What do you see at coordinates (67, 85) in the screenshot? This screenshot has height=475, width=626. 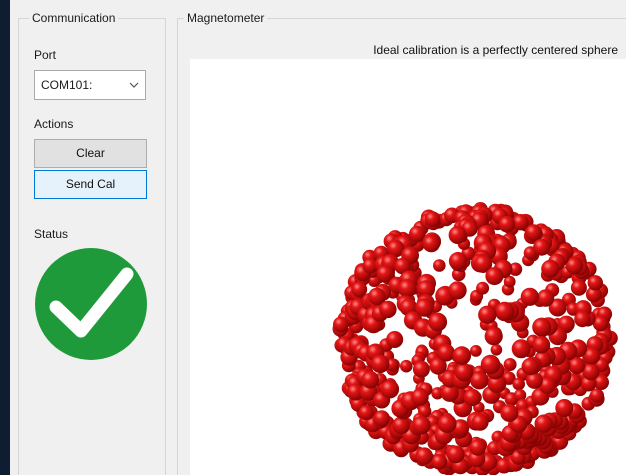 I see `port-select-value: COM101:` at bounding box center [67, 85].